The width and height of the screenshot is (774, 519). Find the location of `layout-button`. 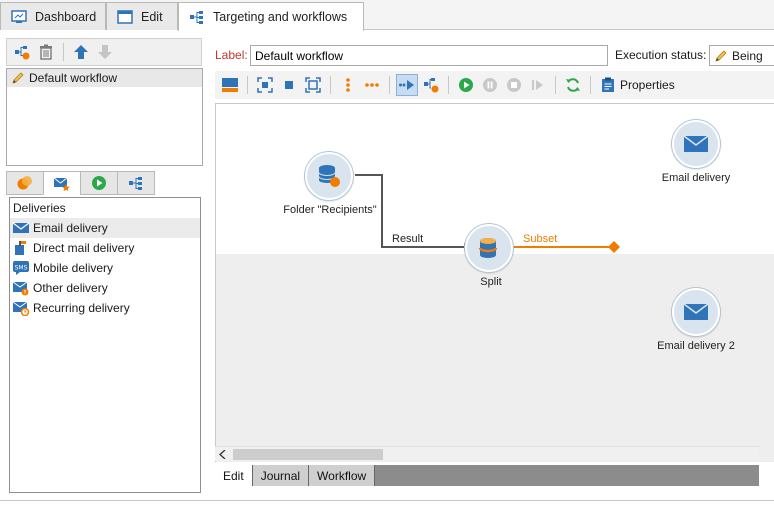

layout-button is located at coordinates (230, 85).